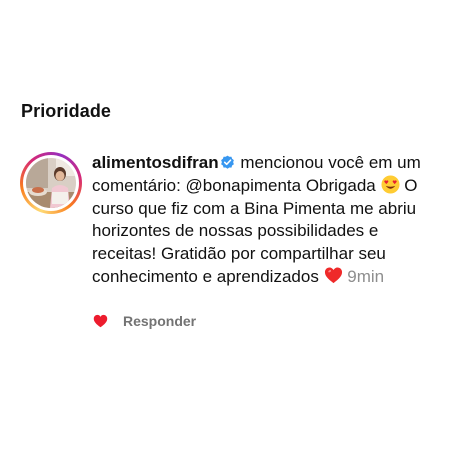  What do you see at coordinates (366, 276) in the screenshot?
I see `timestamp: 9min` at bounding box center [366, 276].